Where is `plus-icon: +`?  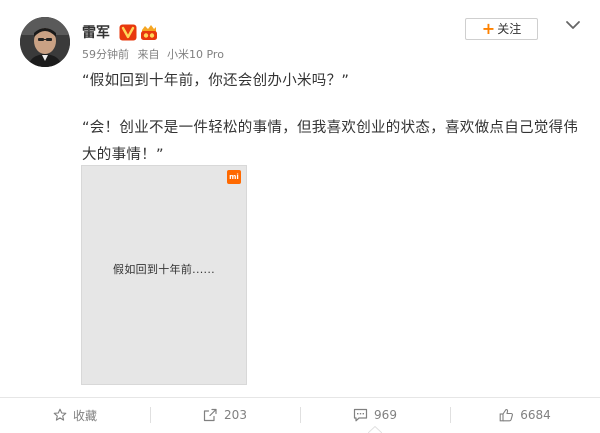 plus-icon: + is located at coordinates (488, 28).